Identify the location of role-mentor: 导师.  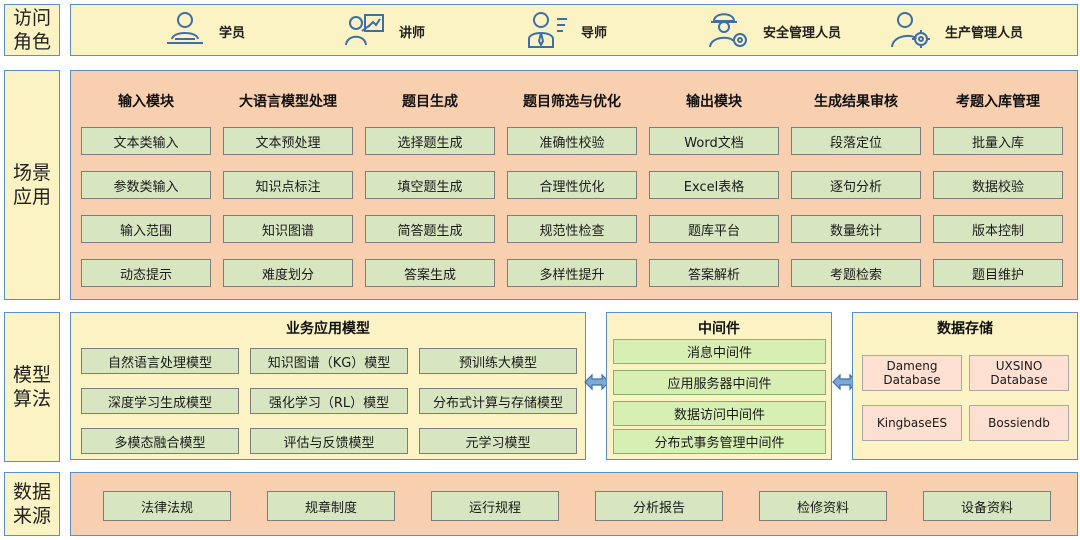
(566, 31).